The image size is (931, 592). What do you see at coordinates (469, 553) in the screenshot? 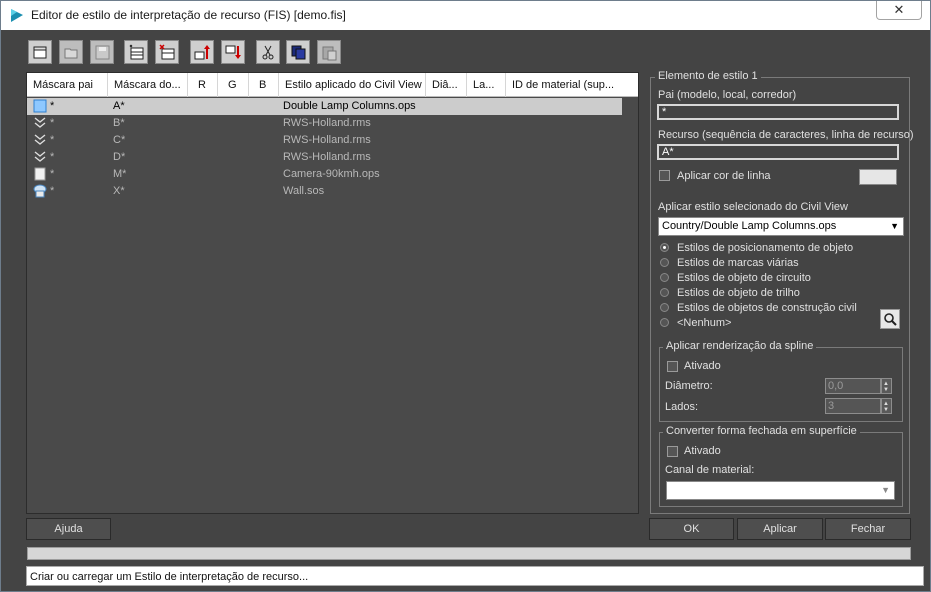
I see `progress-bar` at bounding box center [469, 553].